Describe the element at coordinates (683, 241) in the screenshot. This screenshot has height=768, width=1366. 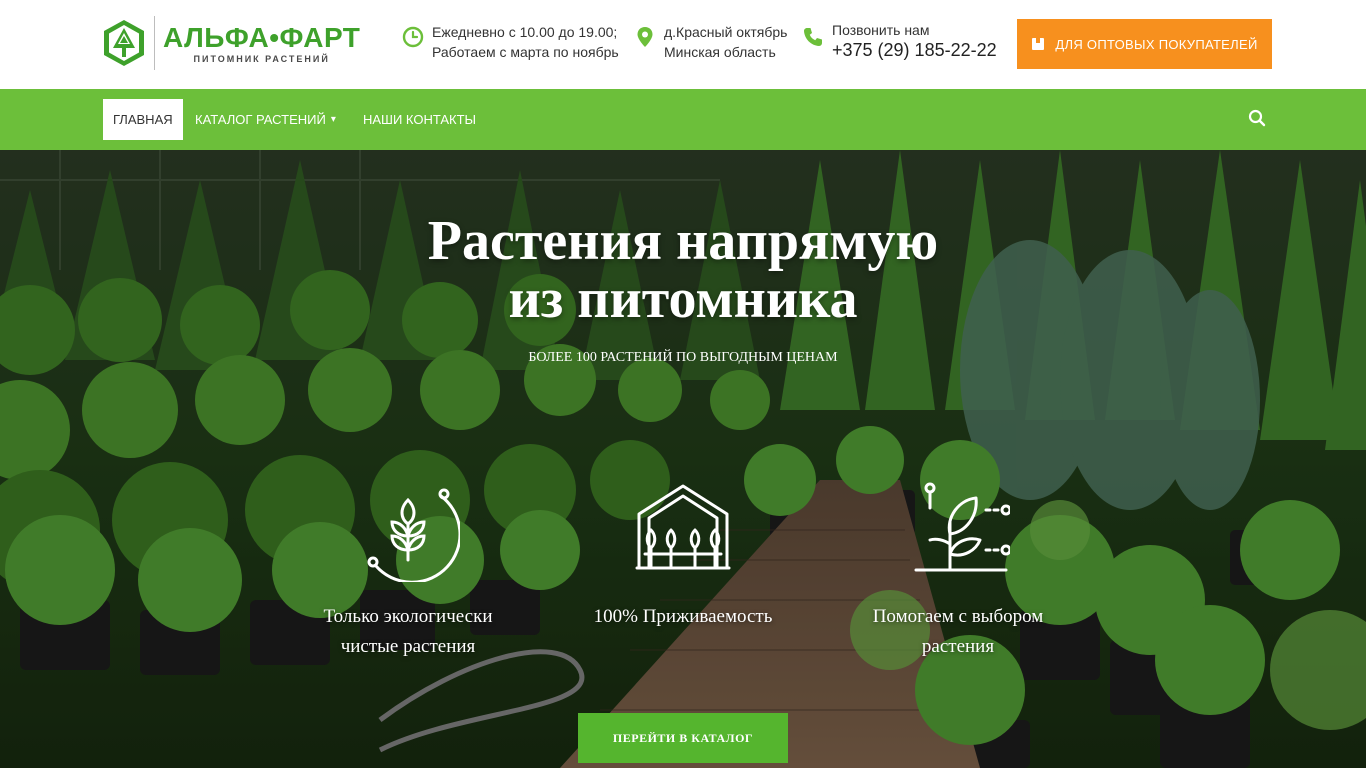
I see `hero-title-line1: Растения напрямую` at that location.